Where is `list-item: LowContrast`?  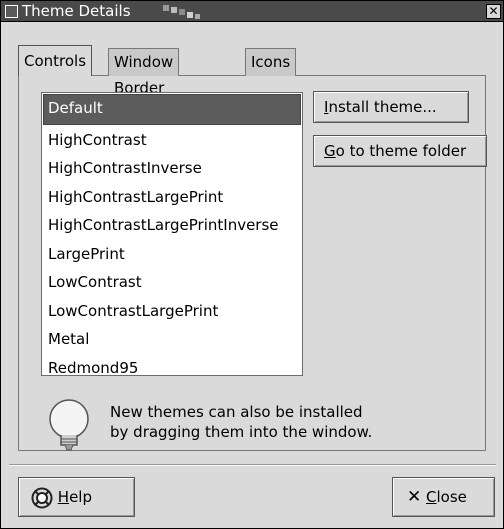
list-item: LowContrast is located at coordinates (172, 282).